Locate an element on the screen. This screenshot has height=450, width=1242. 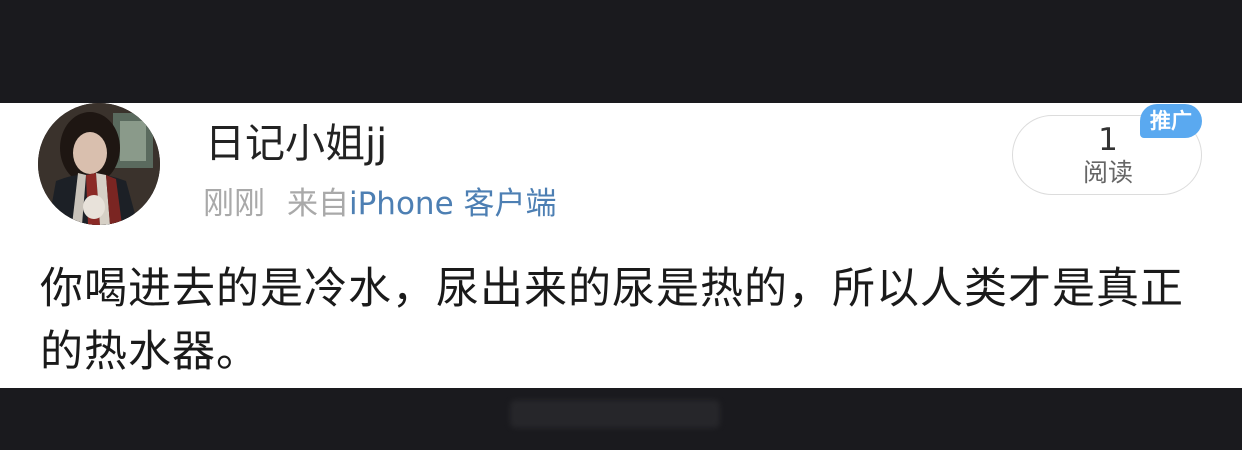
avatar-image is located at coordinates (99, 164).